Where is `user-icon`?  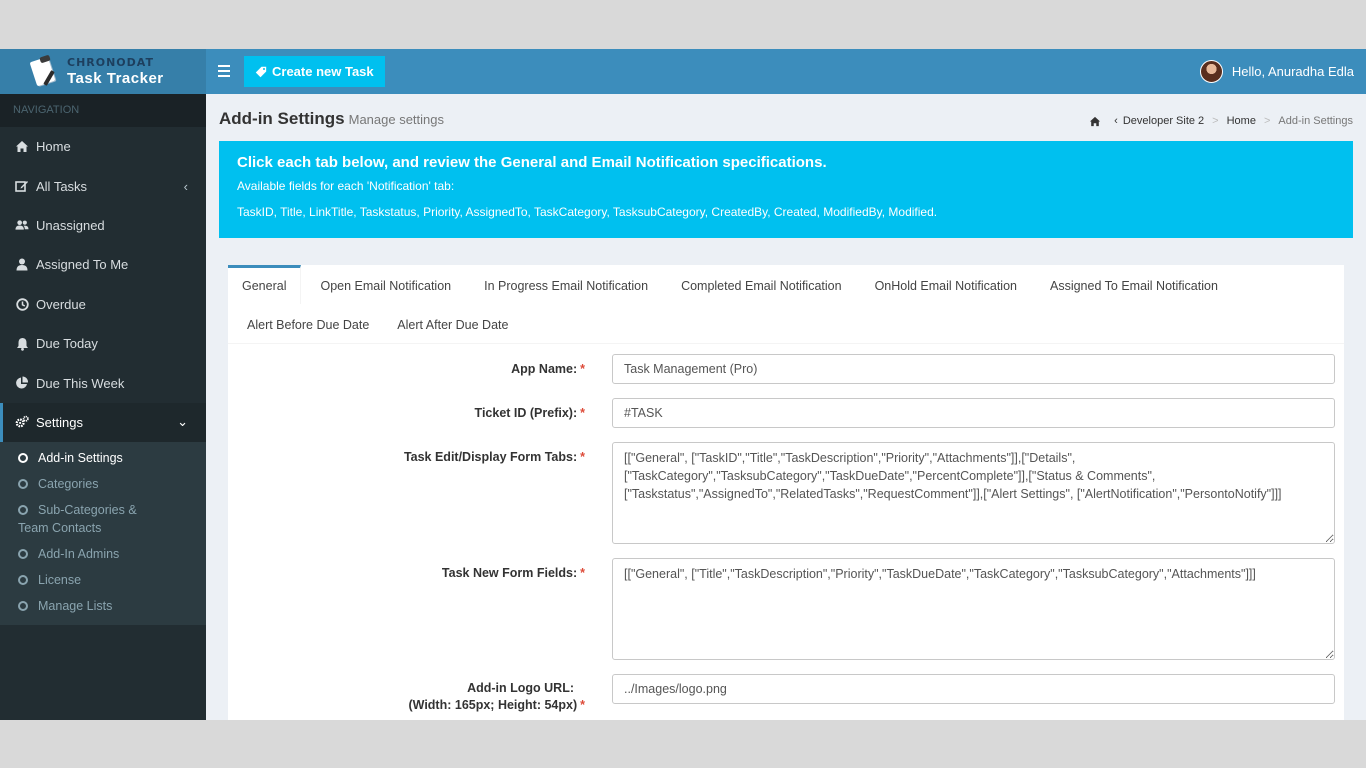 user-icon is located at coordinates (22, 265).